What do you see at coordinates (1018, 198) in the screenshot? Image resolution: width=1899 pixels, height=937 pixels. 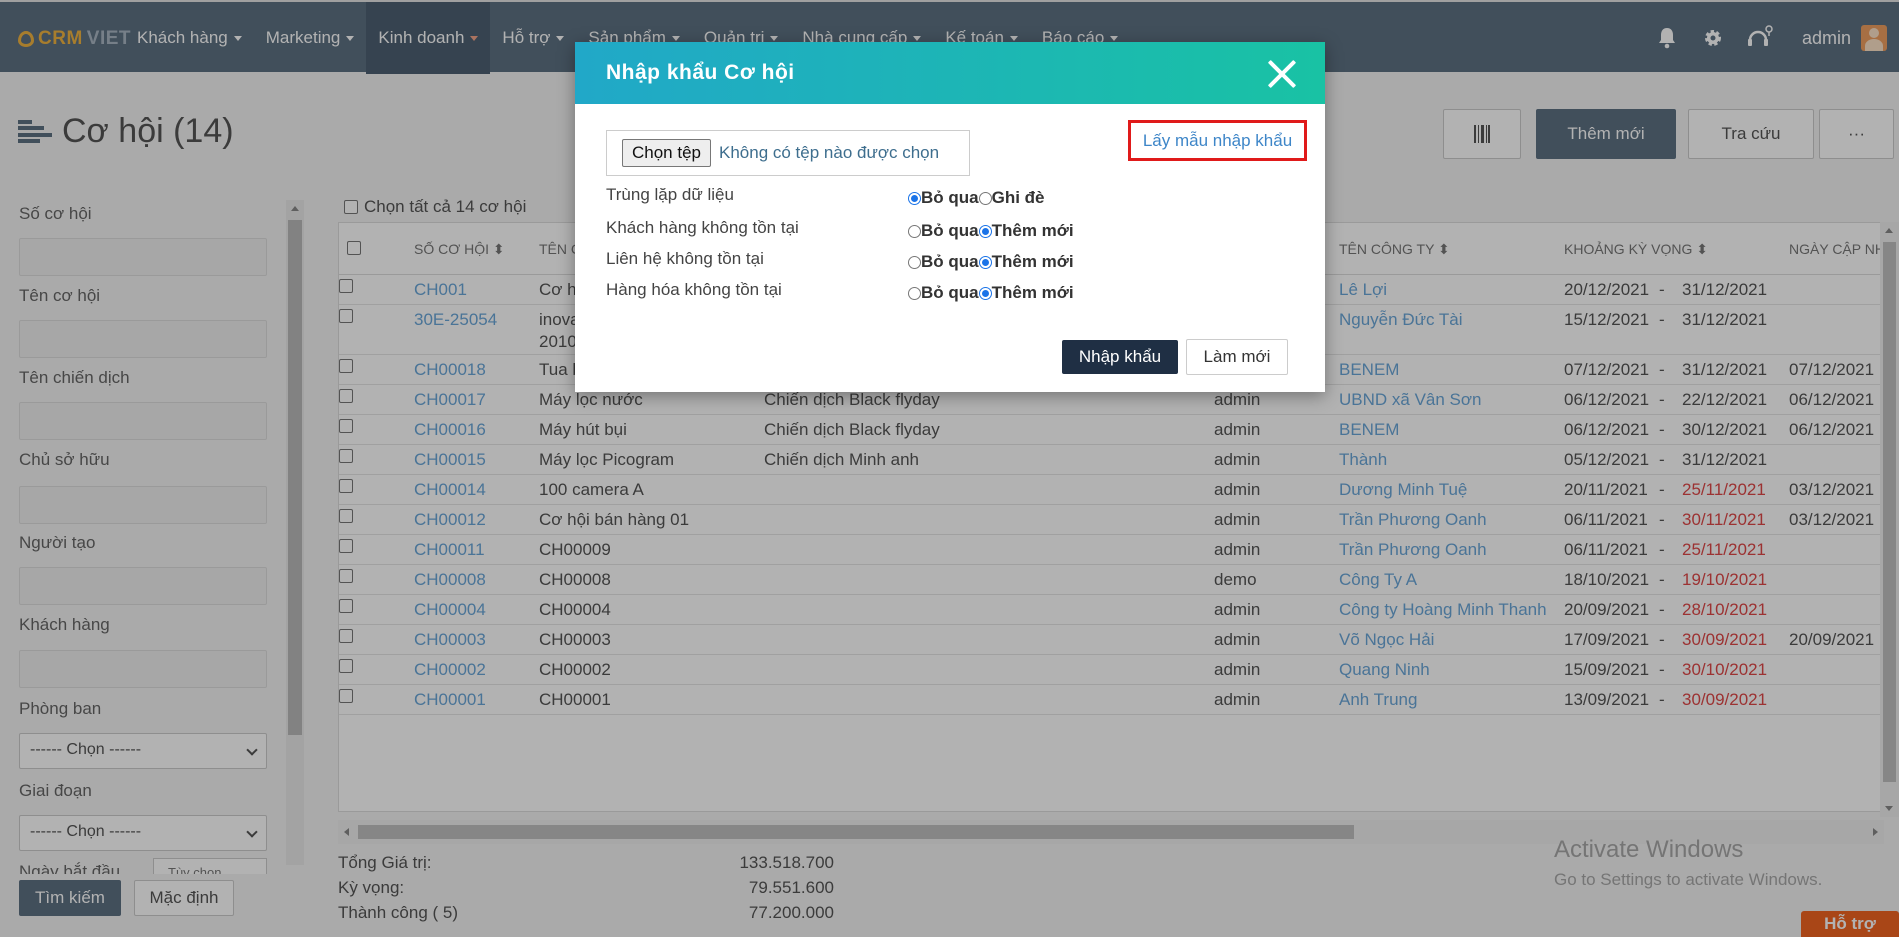 I see `radio-label: Ghi đè` at bounding box center [1018, 198].